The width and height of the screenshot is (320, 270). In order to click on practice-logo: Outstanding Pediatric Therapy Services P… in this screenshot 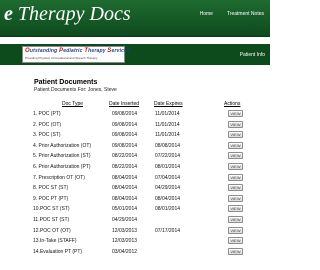, I will do `click(76, 54)`.